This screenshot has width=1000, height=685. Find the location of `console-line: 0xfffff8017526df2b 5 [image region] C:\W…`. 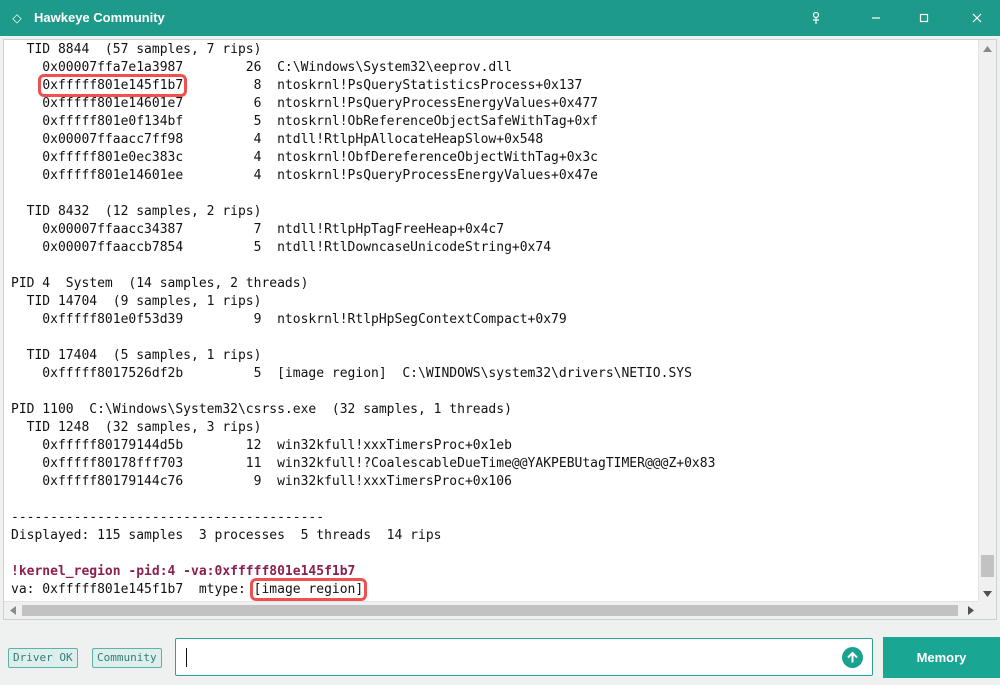

console-line: 0xfffff8017526df2b 5 [image region] C:\W… is located at coordinates (351, 373).